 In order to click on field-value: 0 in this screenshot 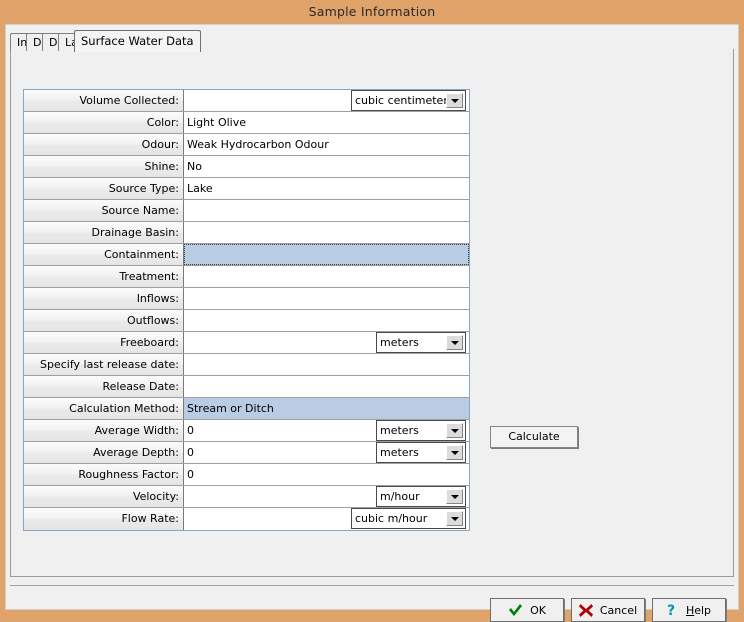, I will do `click(326, 474)`.